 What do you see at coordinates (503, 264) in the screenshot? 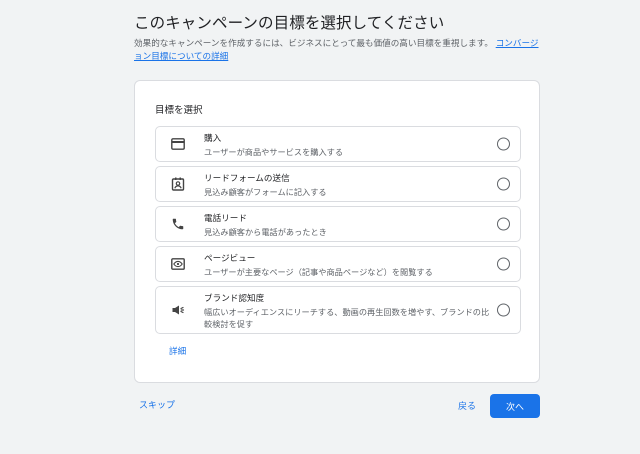
I see `goal-radio-page-view` at bounding box center [503, 264].